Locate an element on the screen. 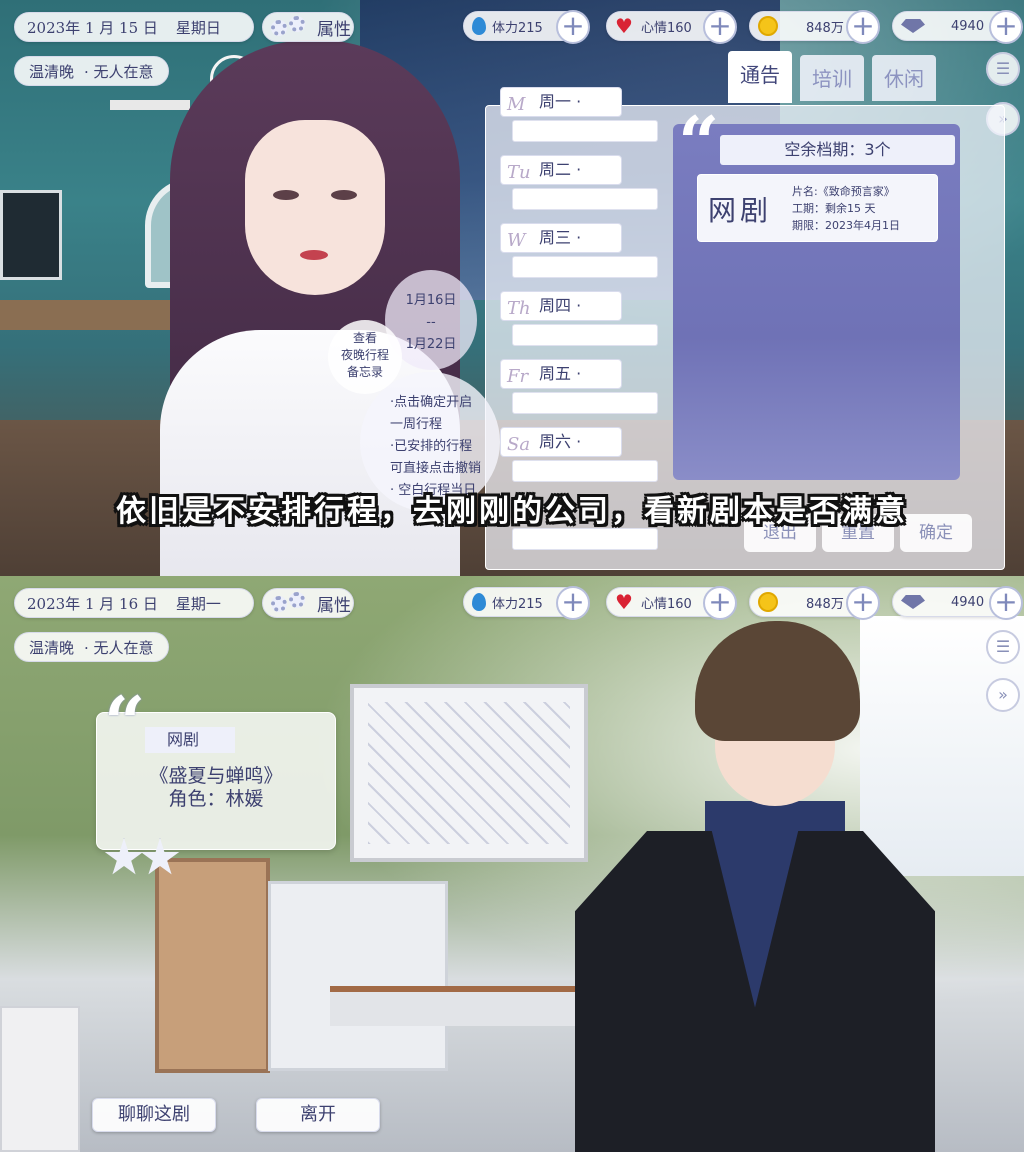 The height and width of the screenshot is (1152, 1024). date-display: 2023年 1 月 16 日 星期一 is located at coordinates (134, 603).